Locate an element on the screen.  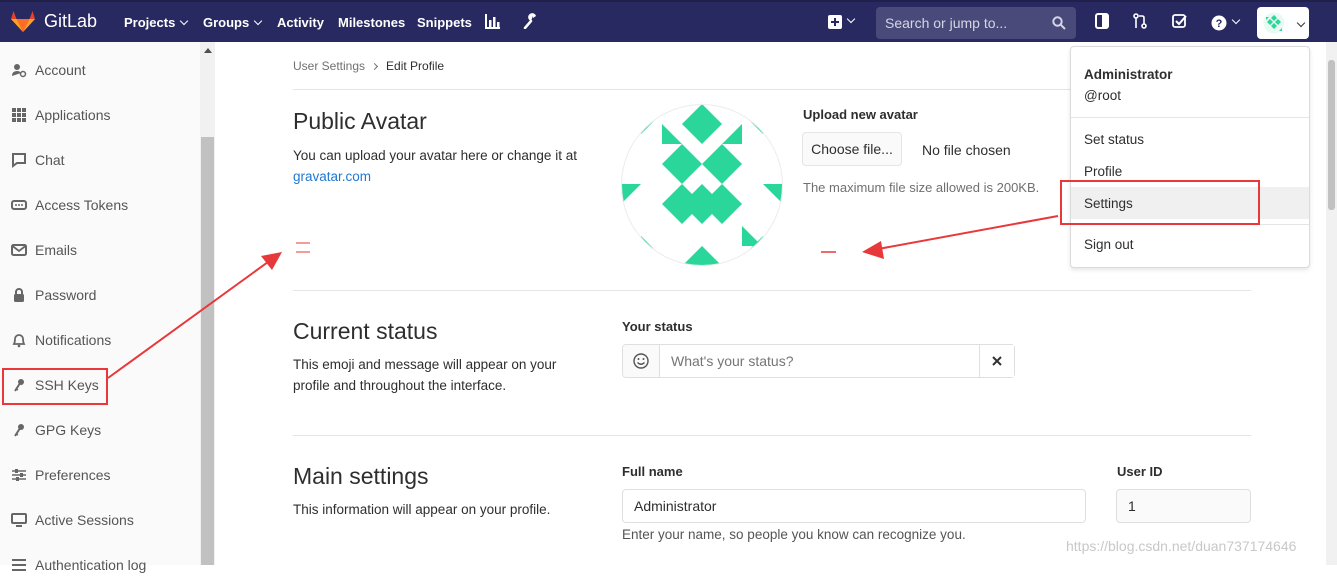
sidebar-item-applications: Applications is located at coordinates (100, 114).